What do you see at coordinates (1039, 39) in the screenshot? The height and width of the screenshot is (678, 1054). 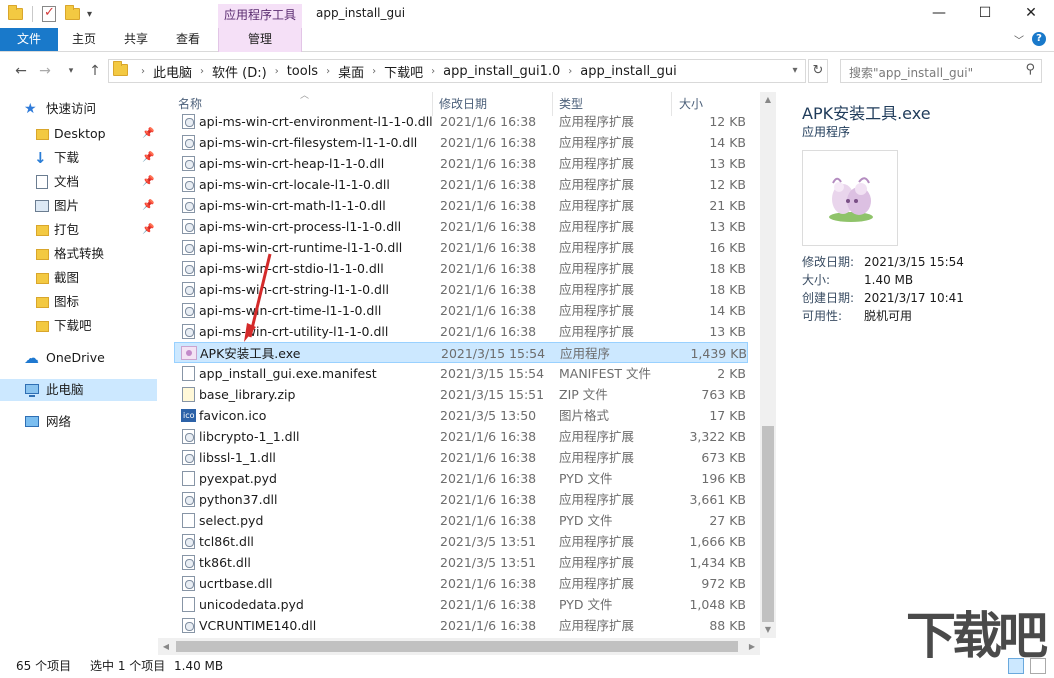 I see `help-icon: ?` at bounding box center [1039, 39].